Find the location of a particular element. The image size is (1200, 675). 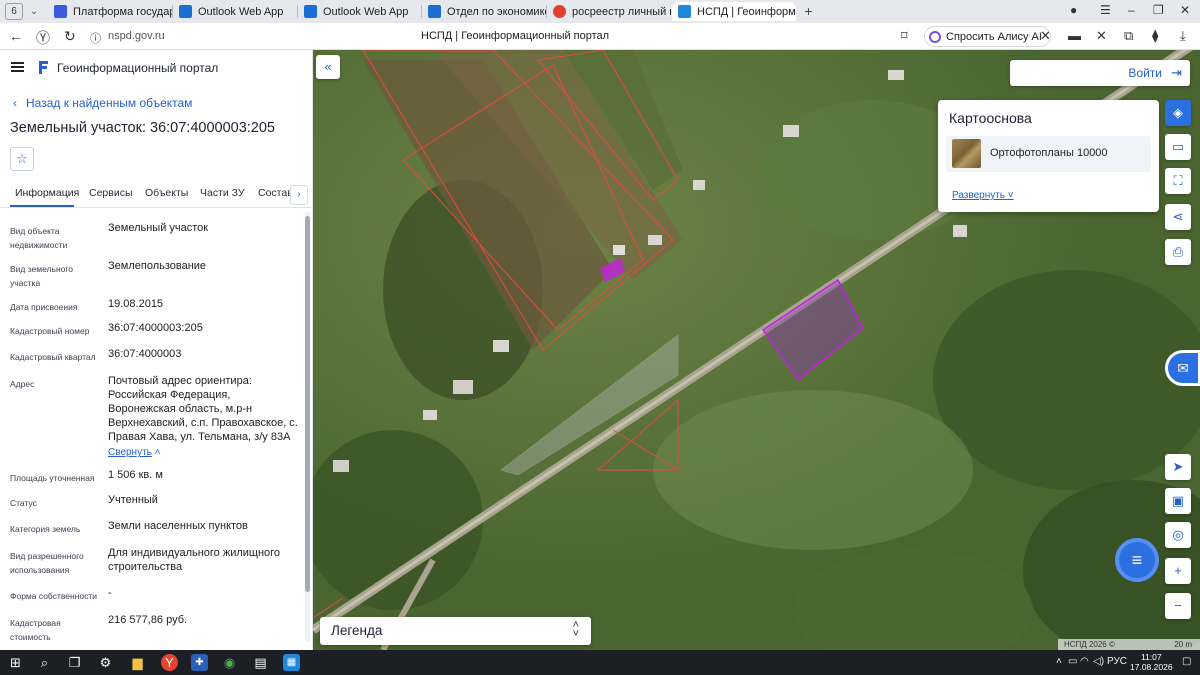

windows-start-icon: ⊞ is located at coordinates (15, 662).